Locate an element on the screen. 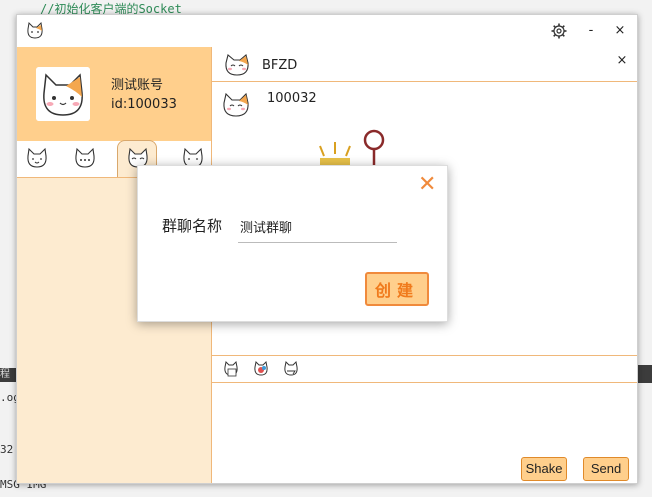 This screenshot has width=652, height=497. message-sender: 100032 is located at coordinates (292, 98).